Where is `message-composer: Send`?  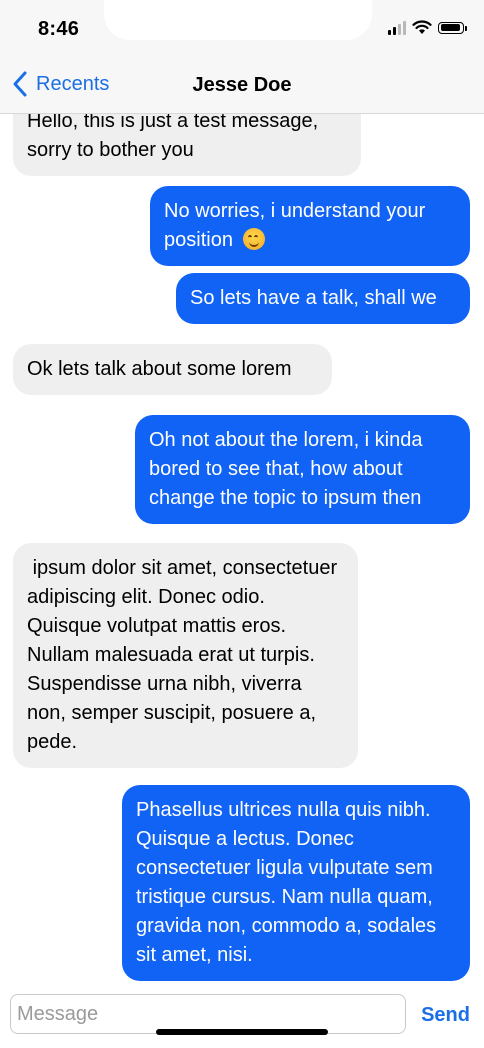 message-composer: Send is located at coordinates (242, 1017).